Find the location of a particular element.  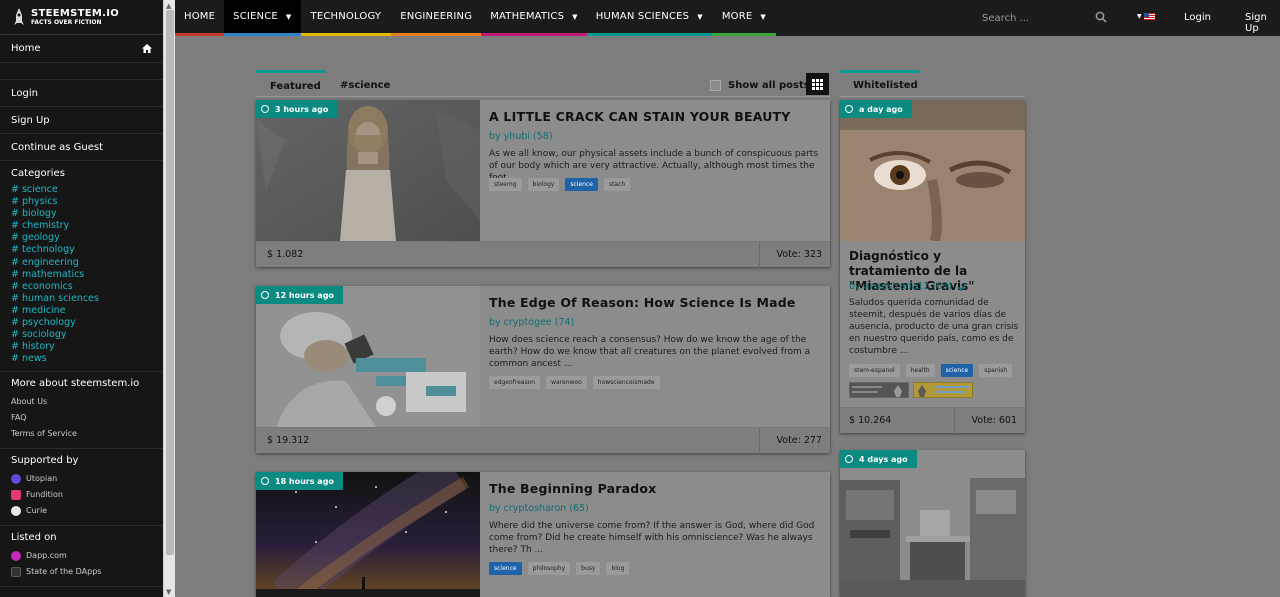

sidebar-guest: Continue as Guest is located at coordinates (81, 147).